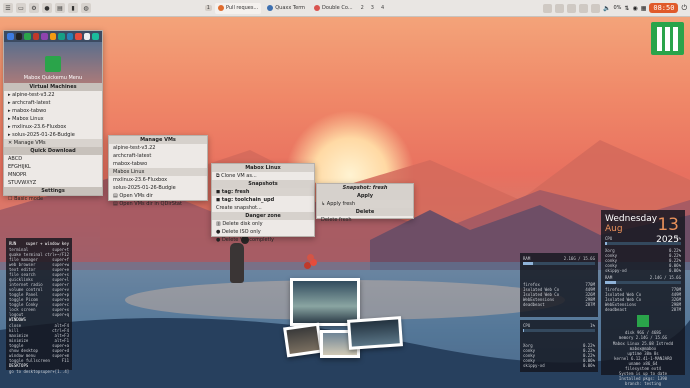 This screenshot has height=388, width=690. Describe the element at coordinates (53, 143) in the screenshot. I see `manage-vms-item: ✕ Manage VMs` at that location.